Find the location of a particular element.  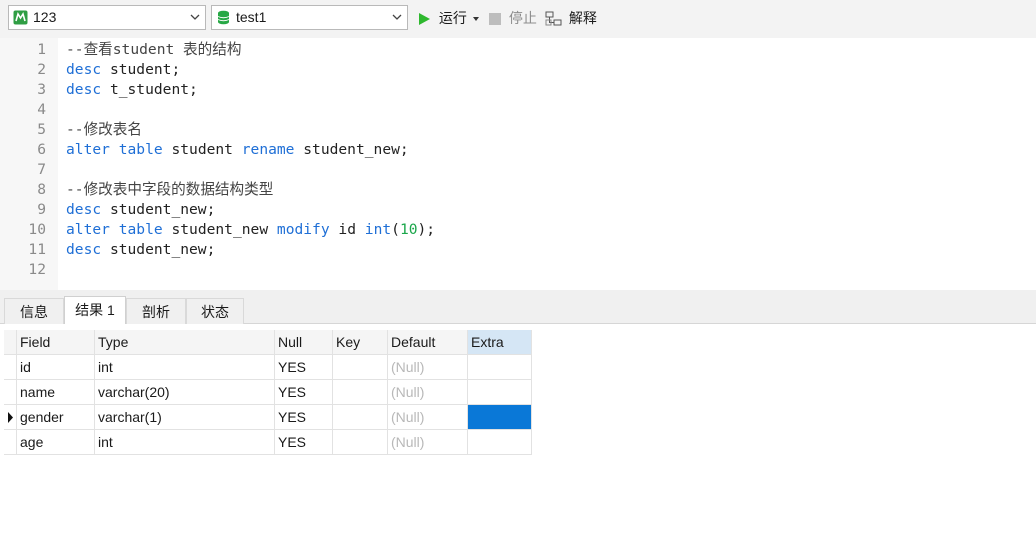

run-button: 运行 is located at coordinates (442, 18).